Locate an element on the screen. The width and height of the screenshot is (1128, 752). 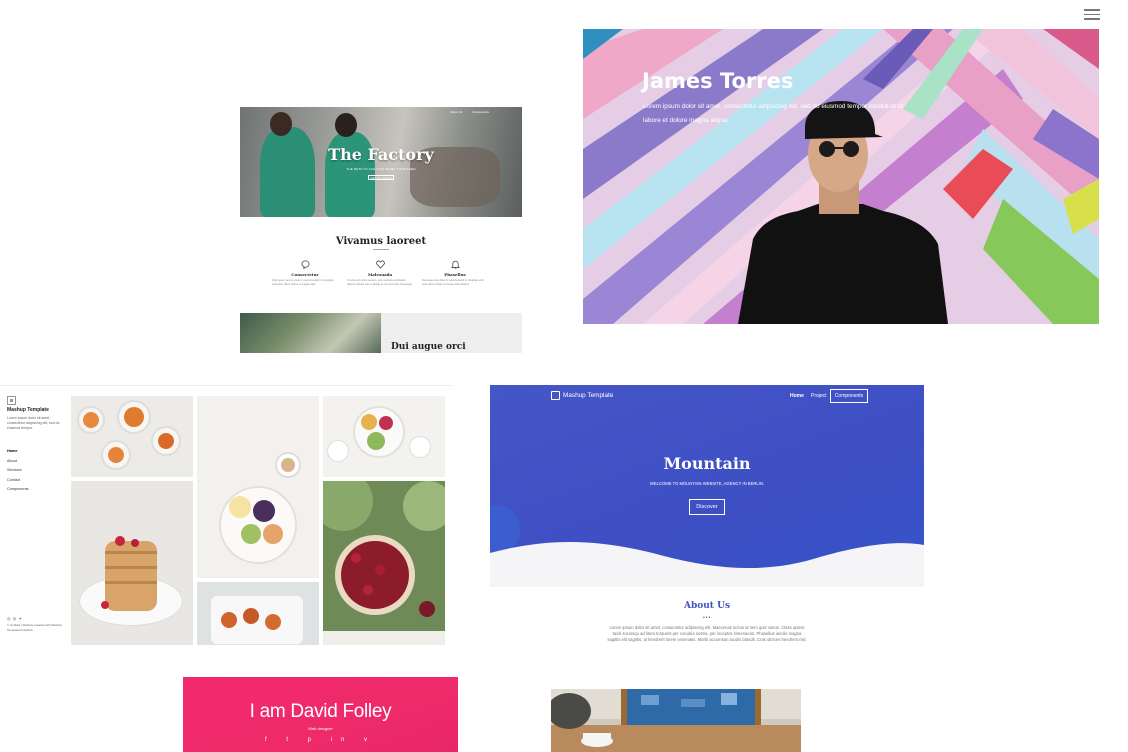
hero-title: I am David Folley is located at coordinates (320, 711).